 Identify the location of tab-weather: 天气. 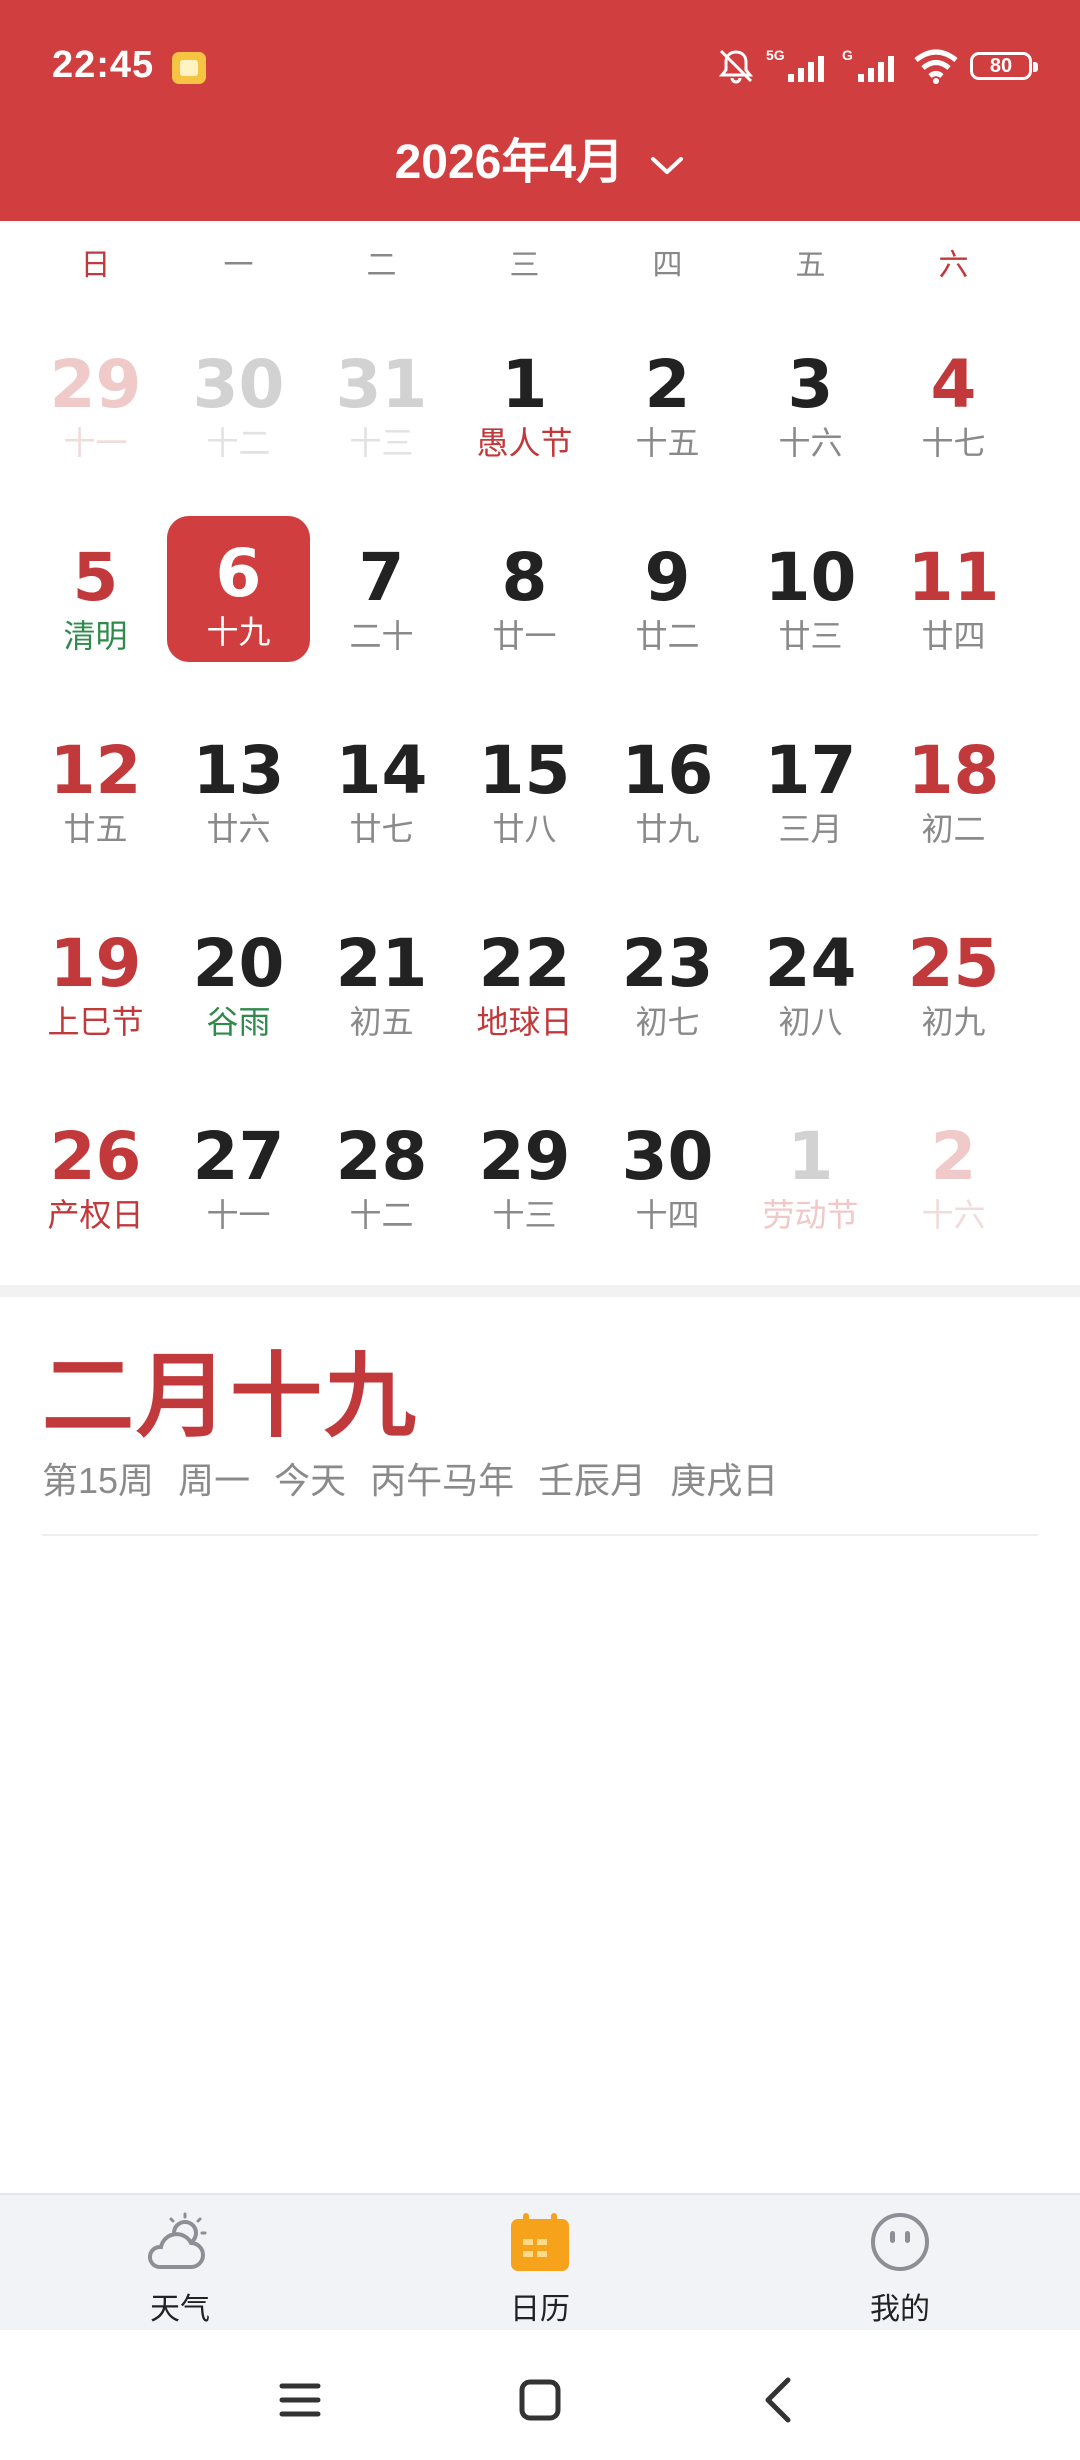
(180, 2269).